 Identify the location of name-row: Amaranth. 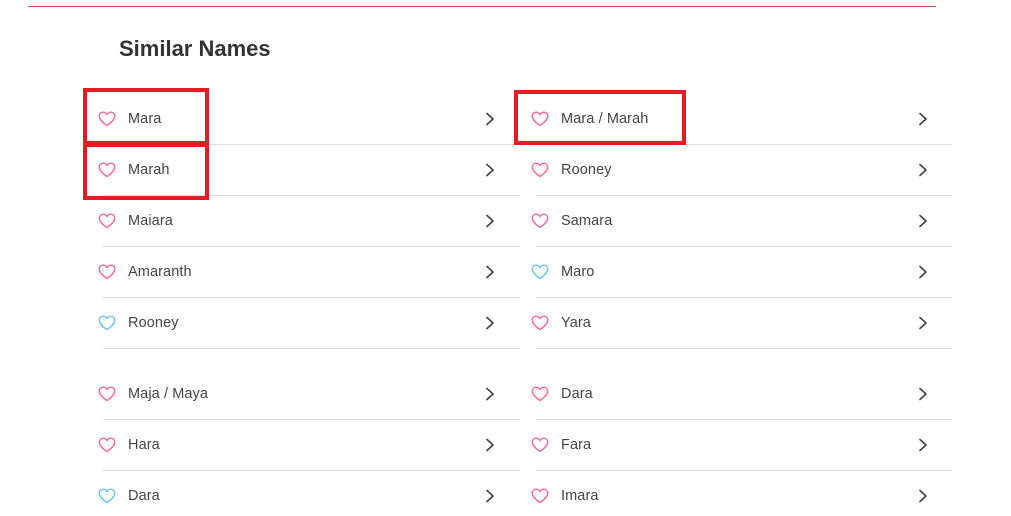
(309, 272).